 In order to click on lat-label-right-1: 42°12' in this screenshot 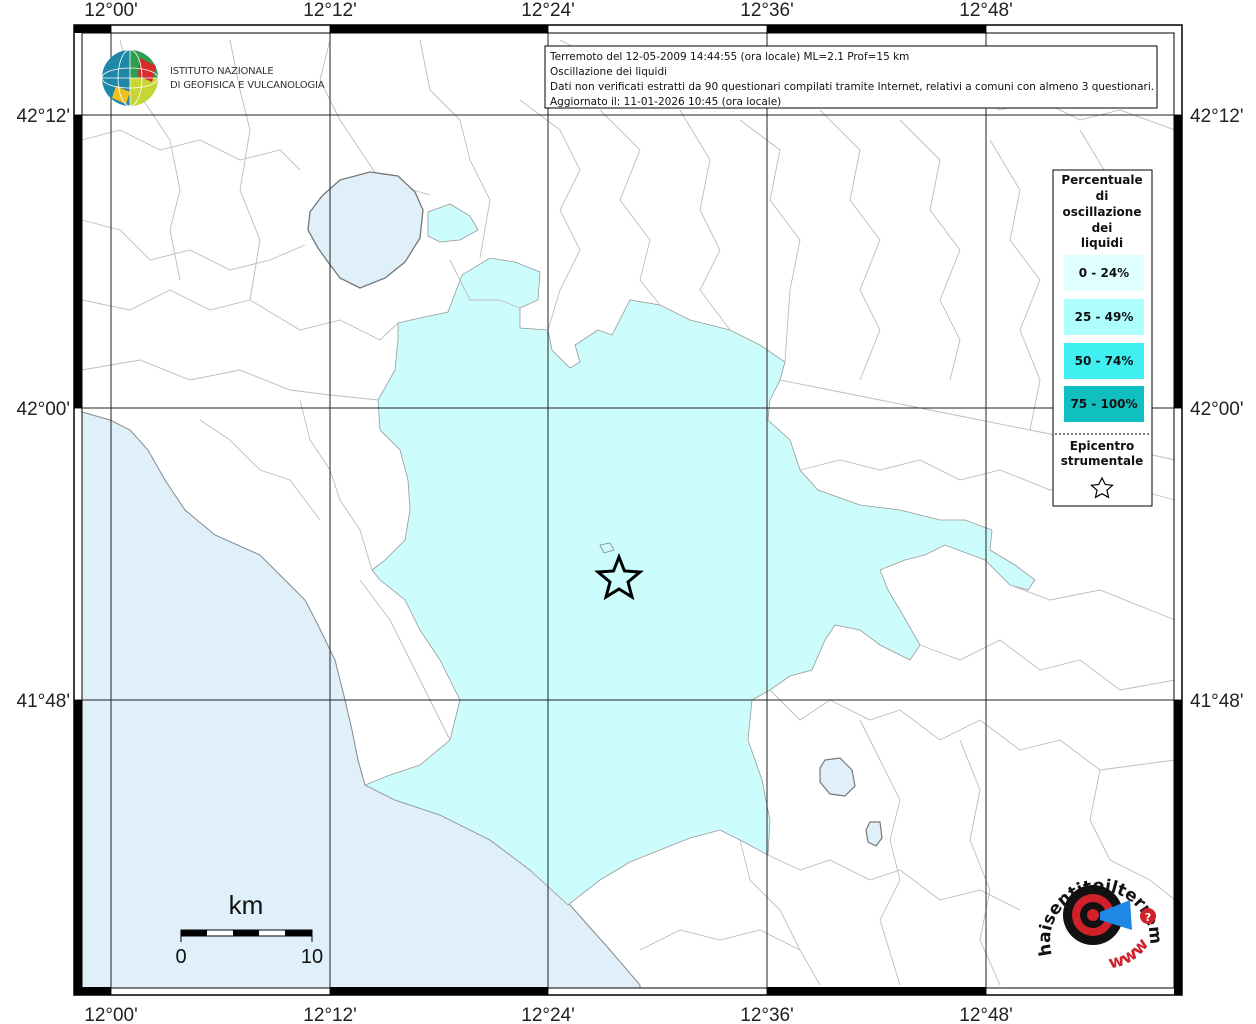, I will do `click(1217, 116)`.